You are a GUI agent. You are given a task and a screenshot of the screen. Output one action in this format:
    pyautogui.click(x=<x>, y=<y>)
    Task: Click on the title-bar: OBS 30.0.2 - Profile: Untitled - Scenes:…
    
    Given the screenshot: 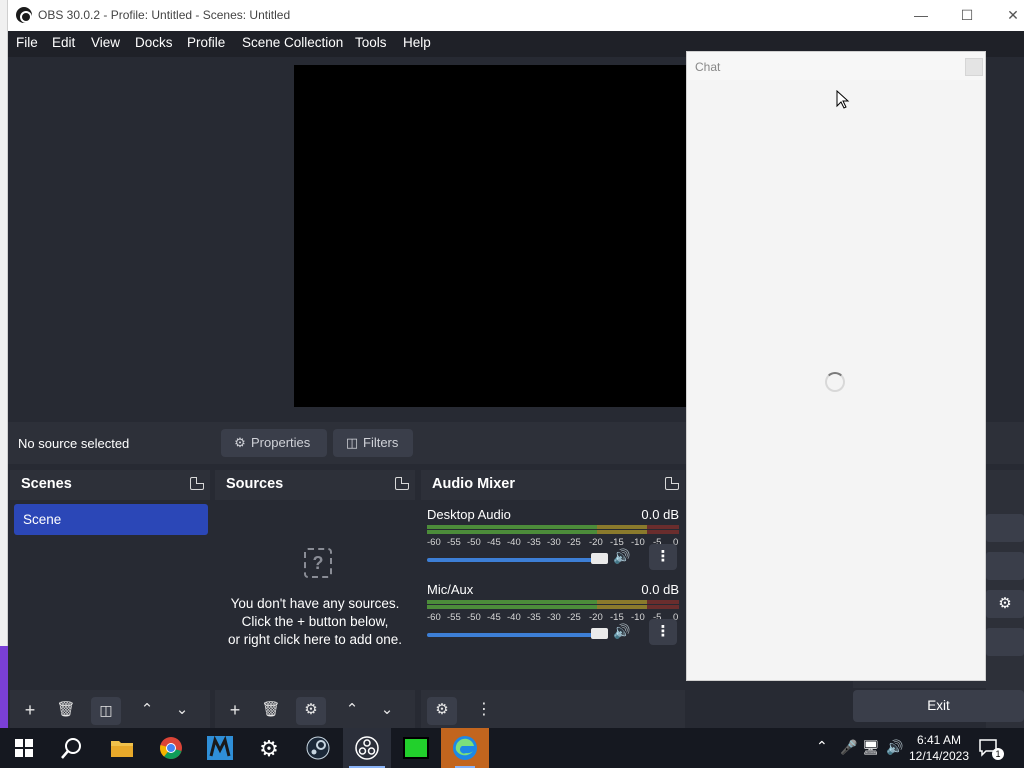 What is the action you would take?
    pyautogui.click(x=516, y=15)
    